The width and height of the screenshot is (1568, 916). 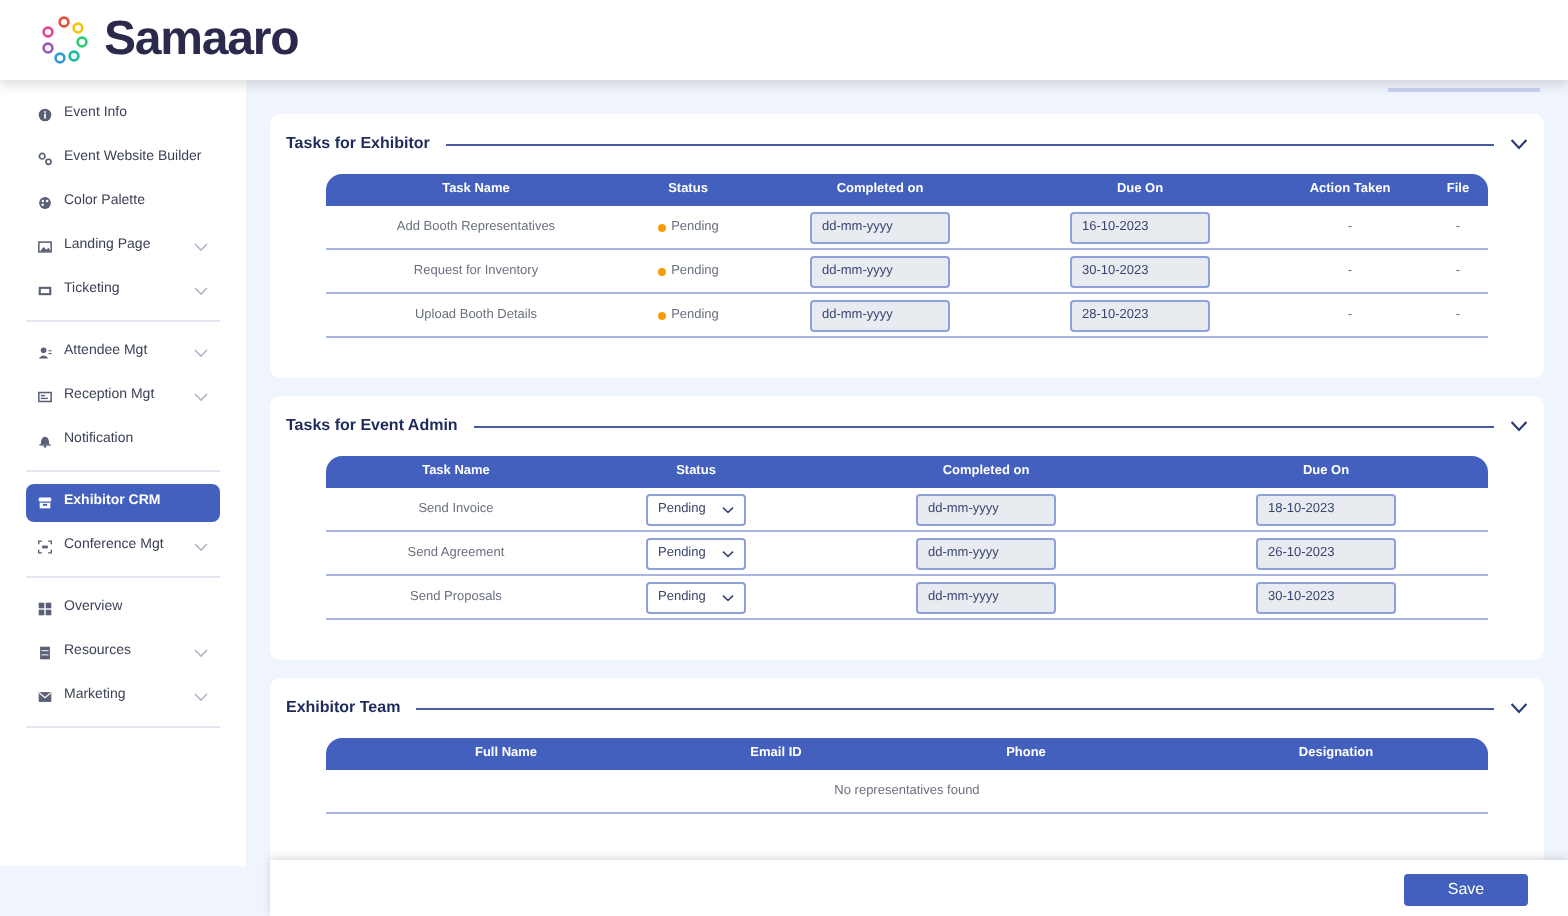 I want to click on section-title: Exhibitor Team, so click(x=343, y=708).